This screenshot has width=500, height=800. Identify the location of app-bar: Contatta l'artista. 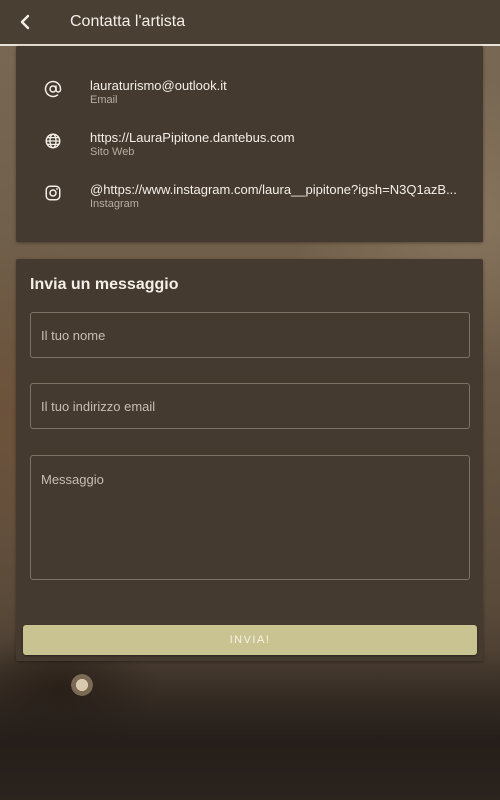
(250, 23).